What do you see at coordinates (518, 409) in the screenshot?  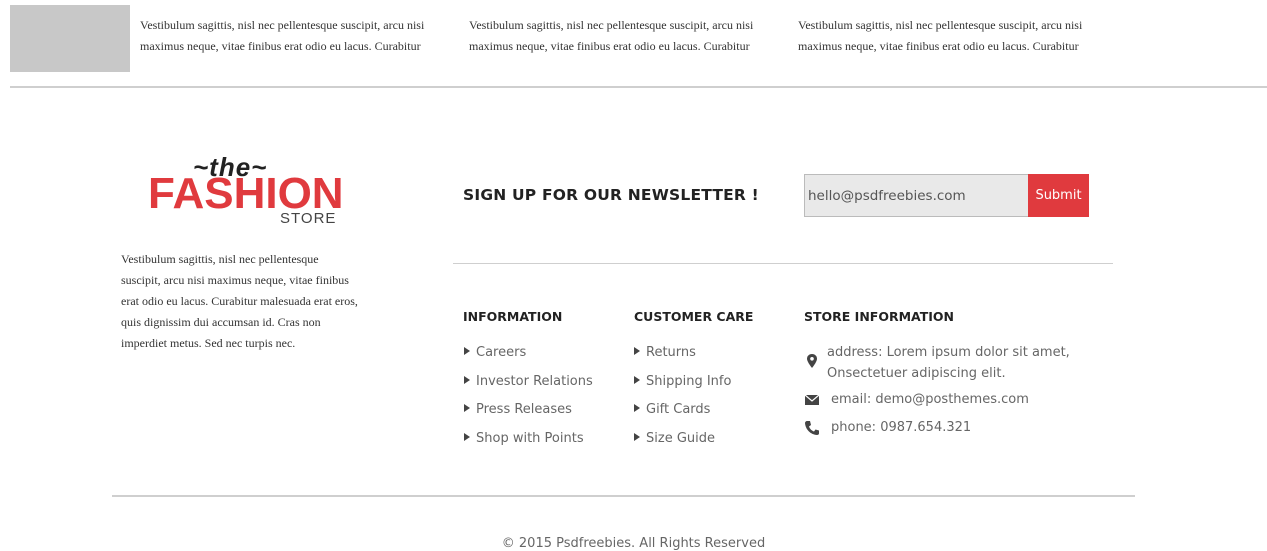 I see `link-press-releases: Press Releases` at bounding box center [518, 409].